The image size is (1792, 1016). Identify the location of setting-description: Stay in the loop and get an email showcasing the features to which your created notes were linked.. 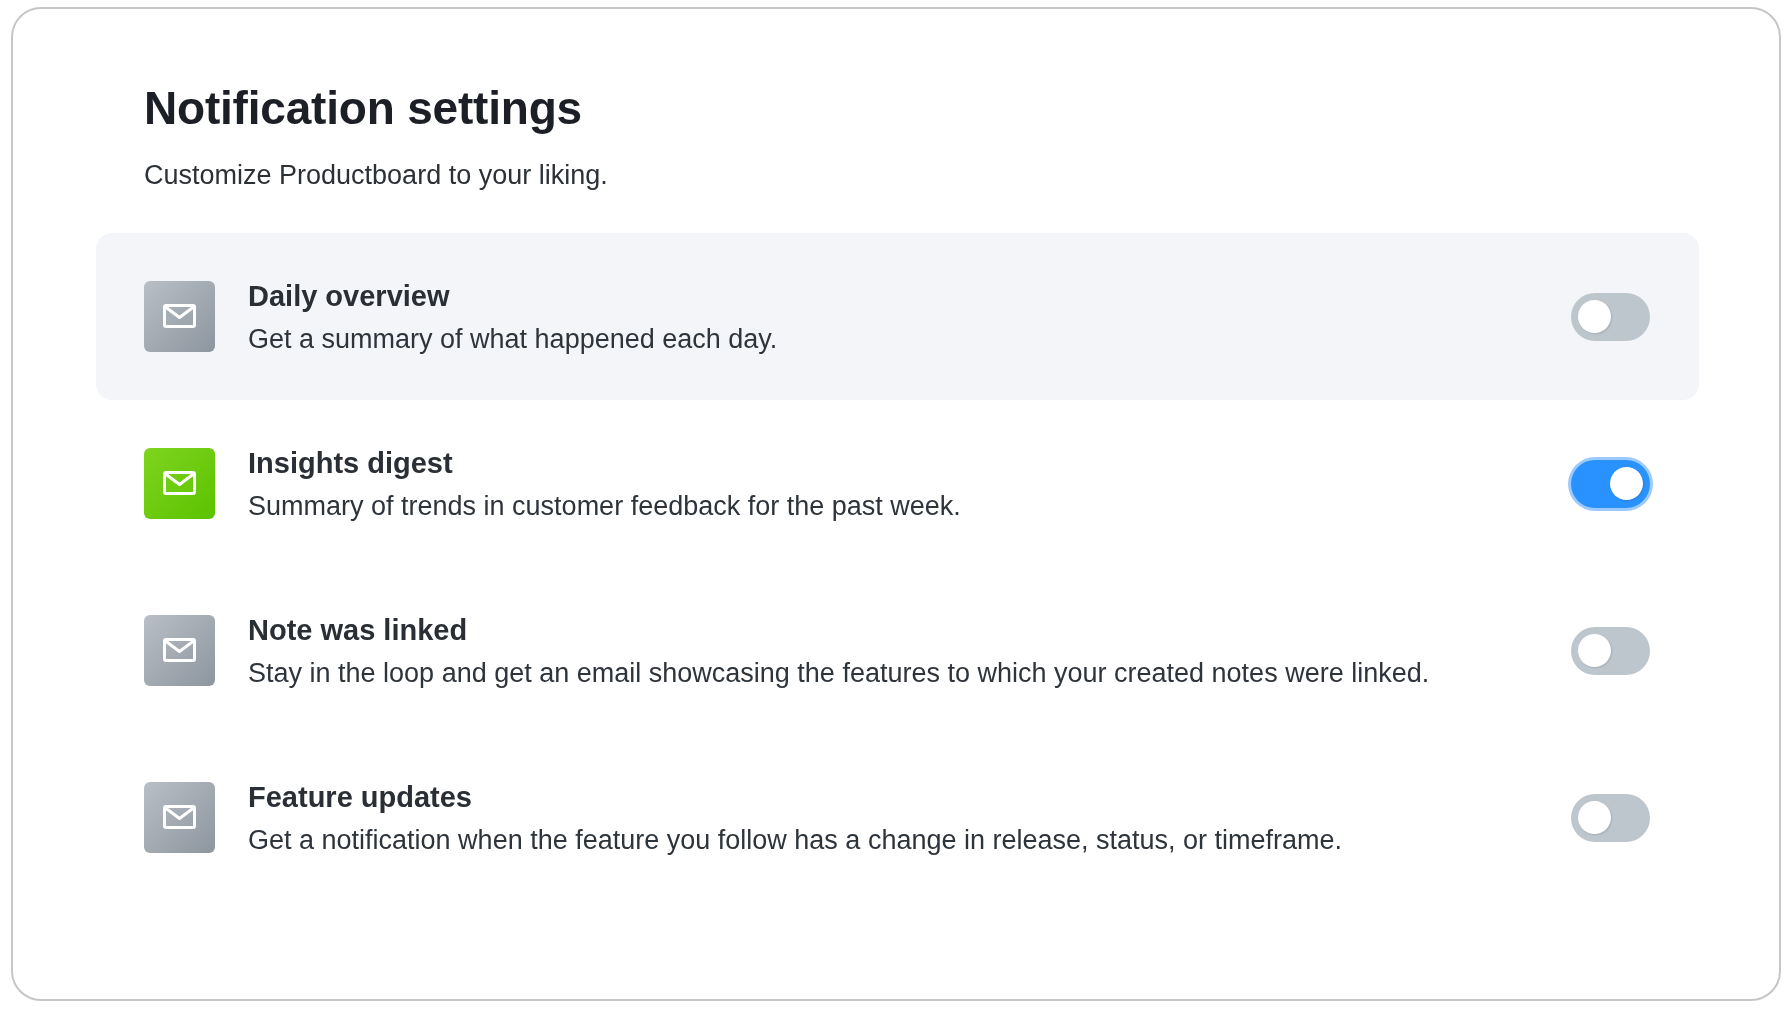
(839, 673).